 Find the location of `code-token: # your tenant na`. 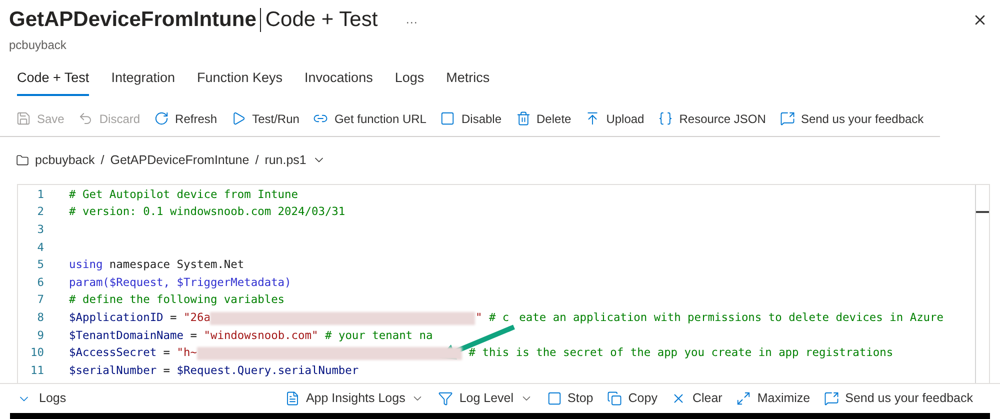

code-token: # your tenant na is located at coordinates (378, 336).